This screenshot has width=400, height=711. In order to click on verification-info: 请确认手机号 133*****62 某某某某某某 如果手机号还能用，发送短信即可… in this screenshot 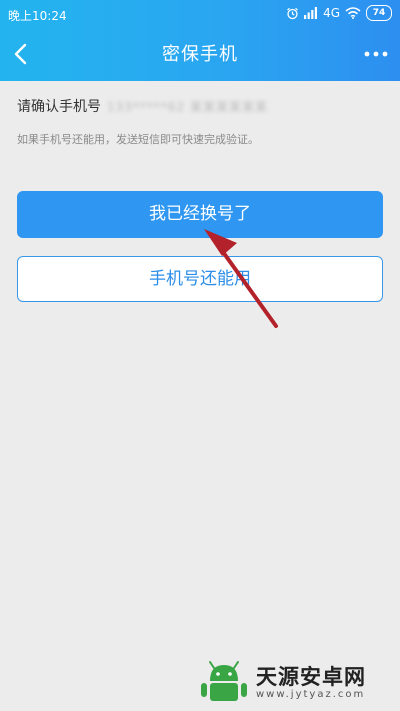, I will do `click(200, 121)`.